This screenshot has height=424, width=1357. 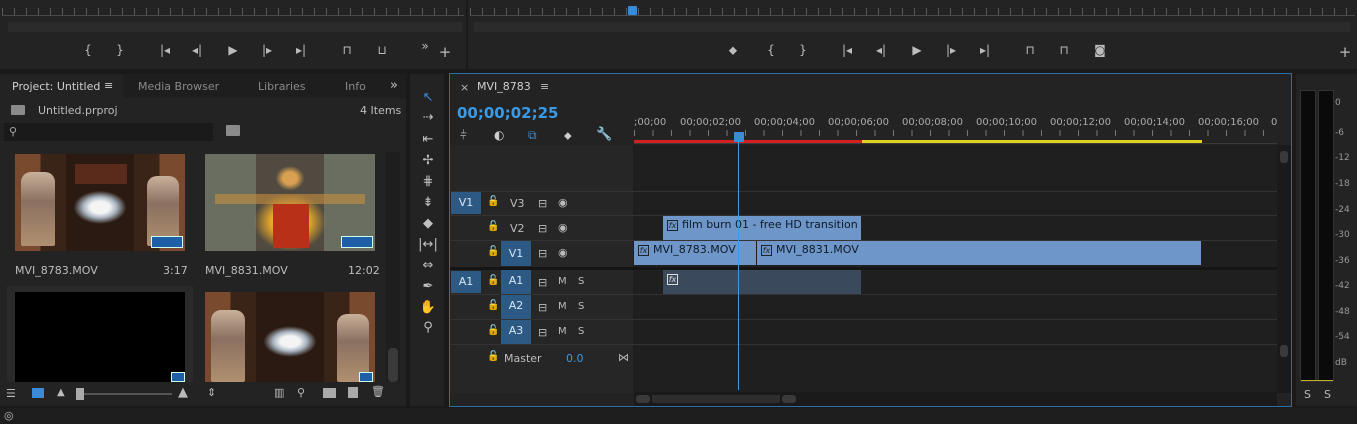 What do you see at coordinates (428, 245) in the screenshot?
I see `slide-tool-icon: |↔|` at bounding box center [428, 245].